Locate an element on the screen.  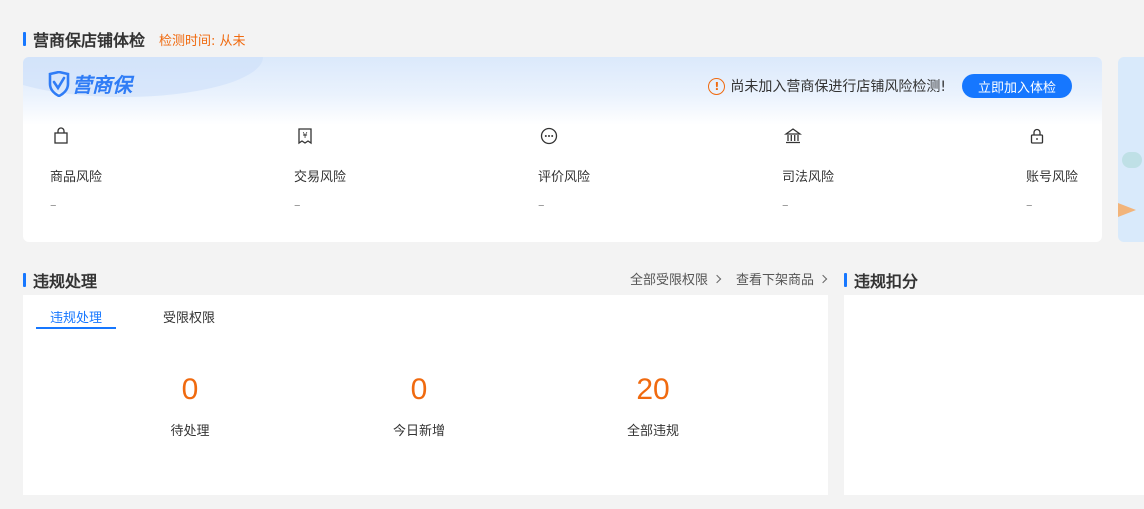
stat-label: 待处理 is located at coordinates (190, 431).